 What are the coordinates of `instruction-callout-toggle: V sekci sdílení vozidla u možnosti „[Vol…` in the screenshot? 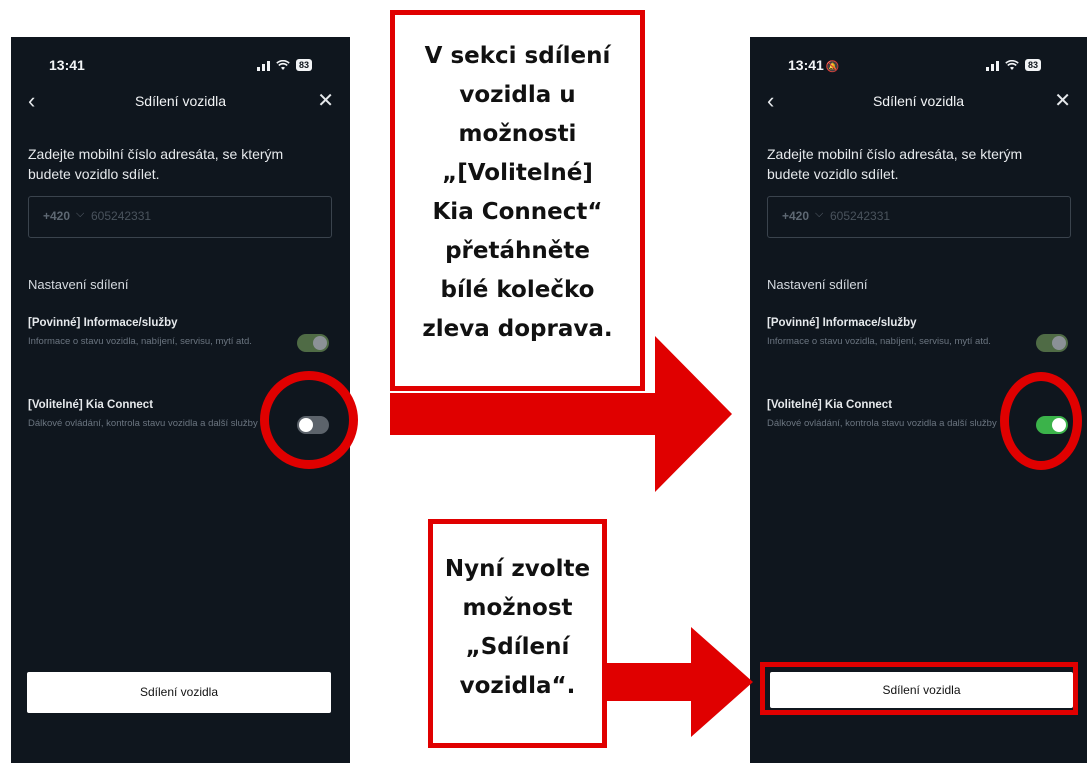 It's located at (517, 200).